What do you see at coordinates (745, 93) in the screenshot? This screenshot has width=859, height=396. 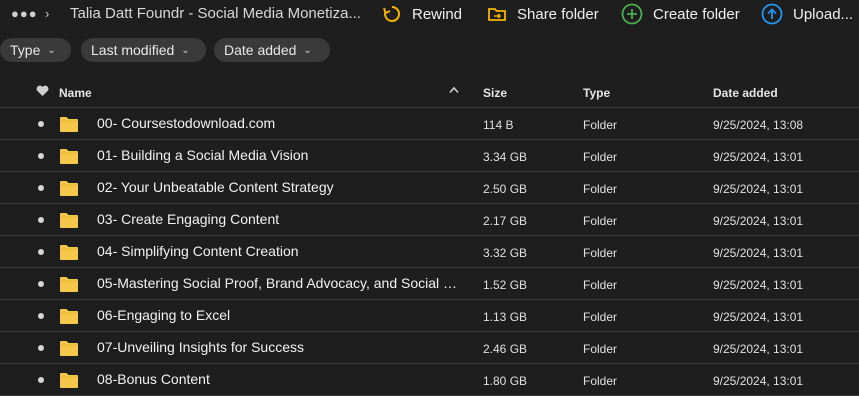 I see `column-header-date-added: Date added` at bounding box center [745, 93].